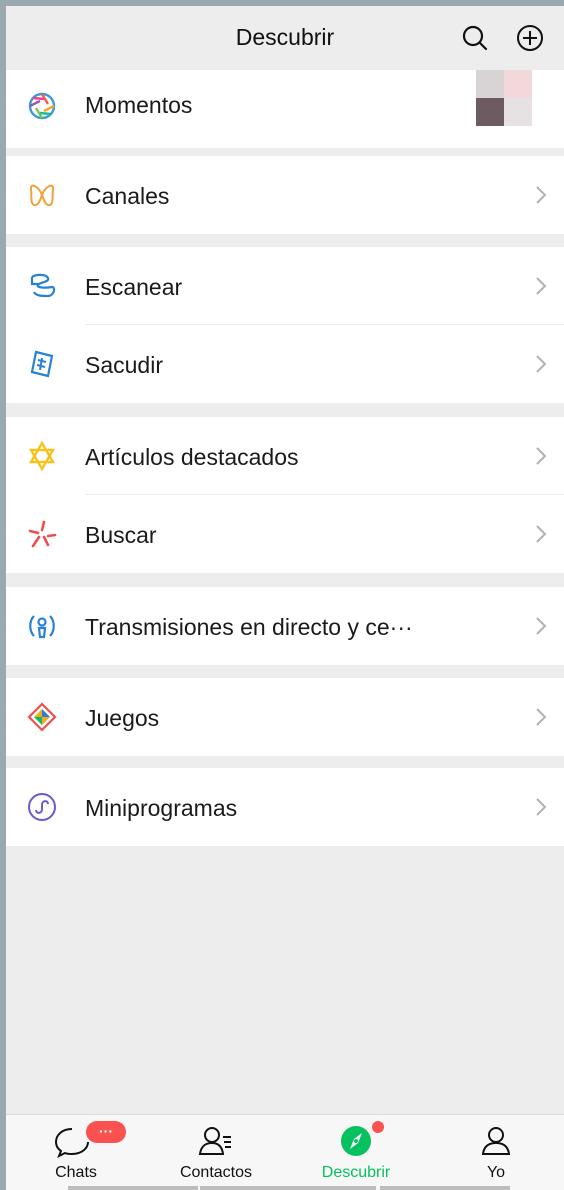 This screenshot has height=1190, width=564. Describe the element at coordinates (42, 807) in the screenshot. I see `mini-program-icon` at that location.